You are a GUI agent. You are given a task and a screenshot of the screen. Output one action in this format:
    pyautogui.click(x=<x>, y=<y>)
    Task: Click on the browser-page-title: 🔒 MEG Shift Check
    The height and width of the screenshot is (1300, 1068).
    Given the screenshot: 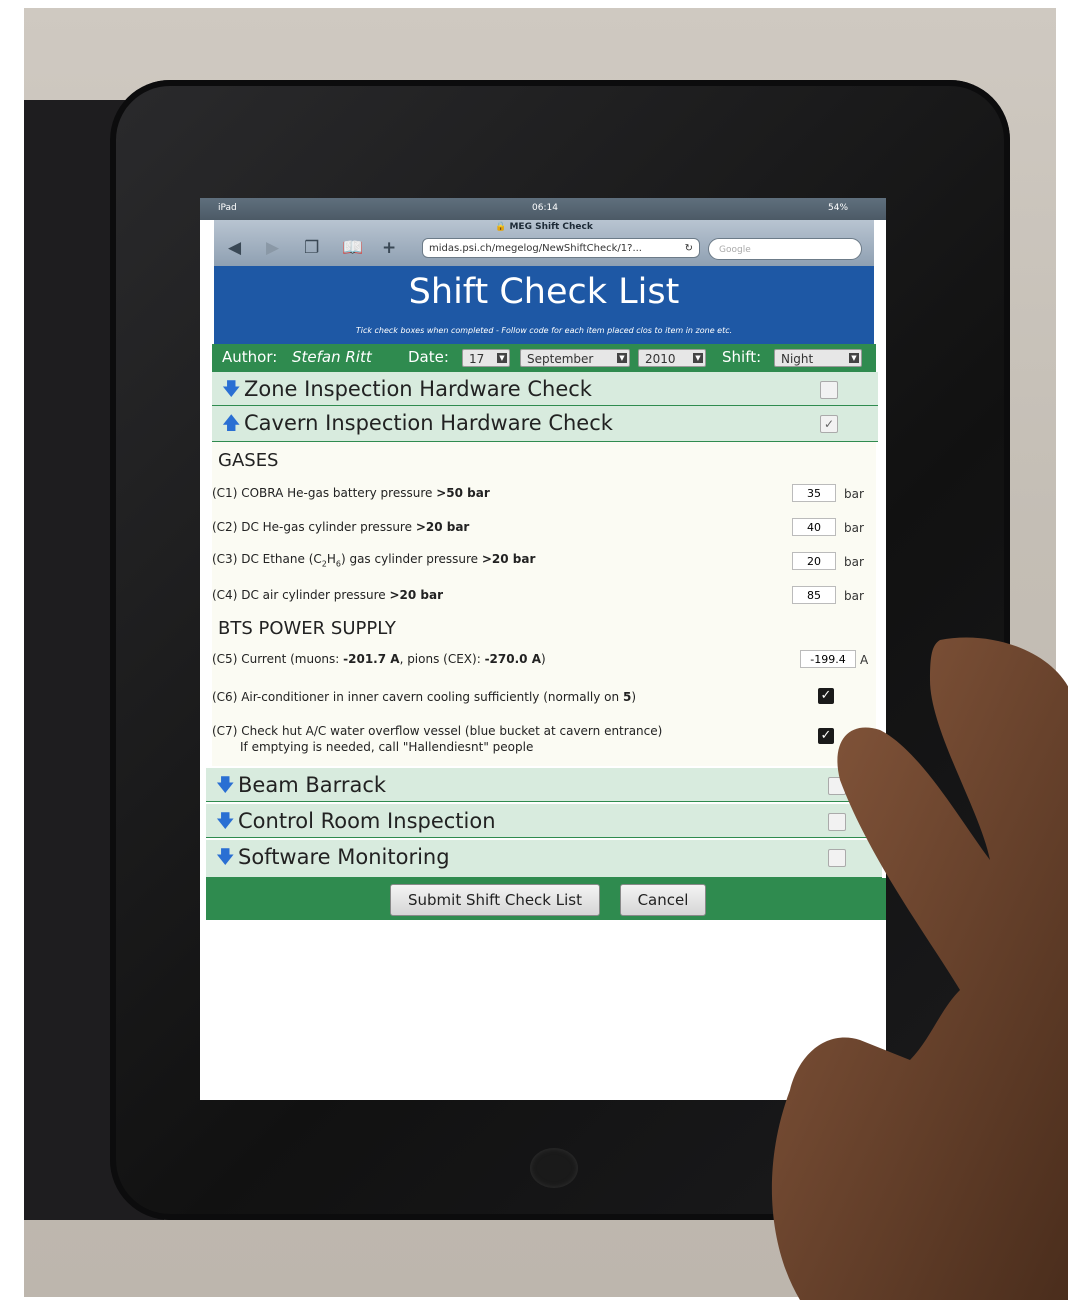 What is the action you would take?
    pyautogui.click(x=544, y=227)
    